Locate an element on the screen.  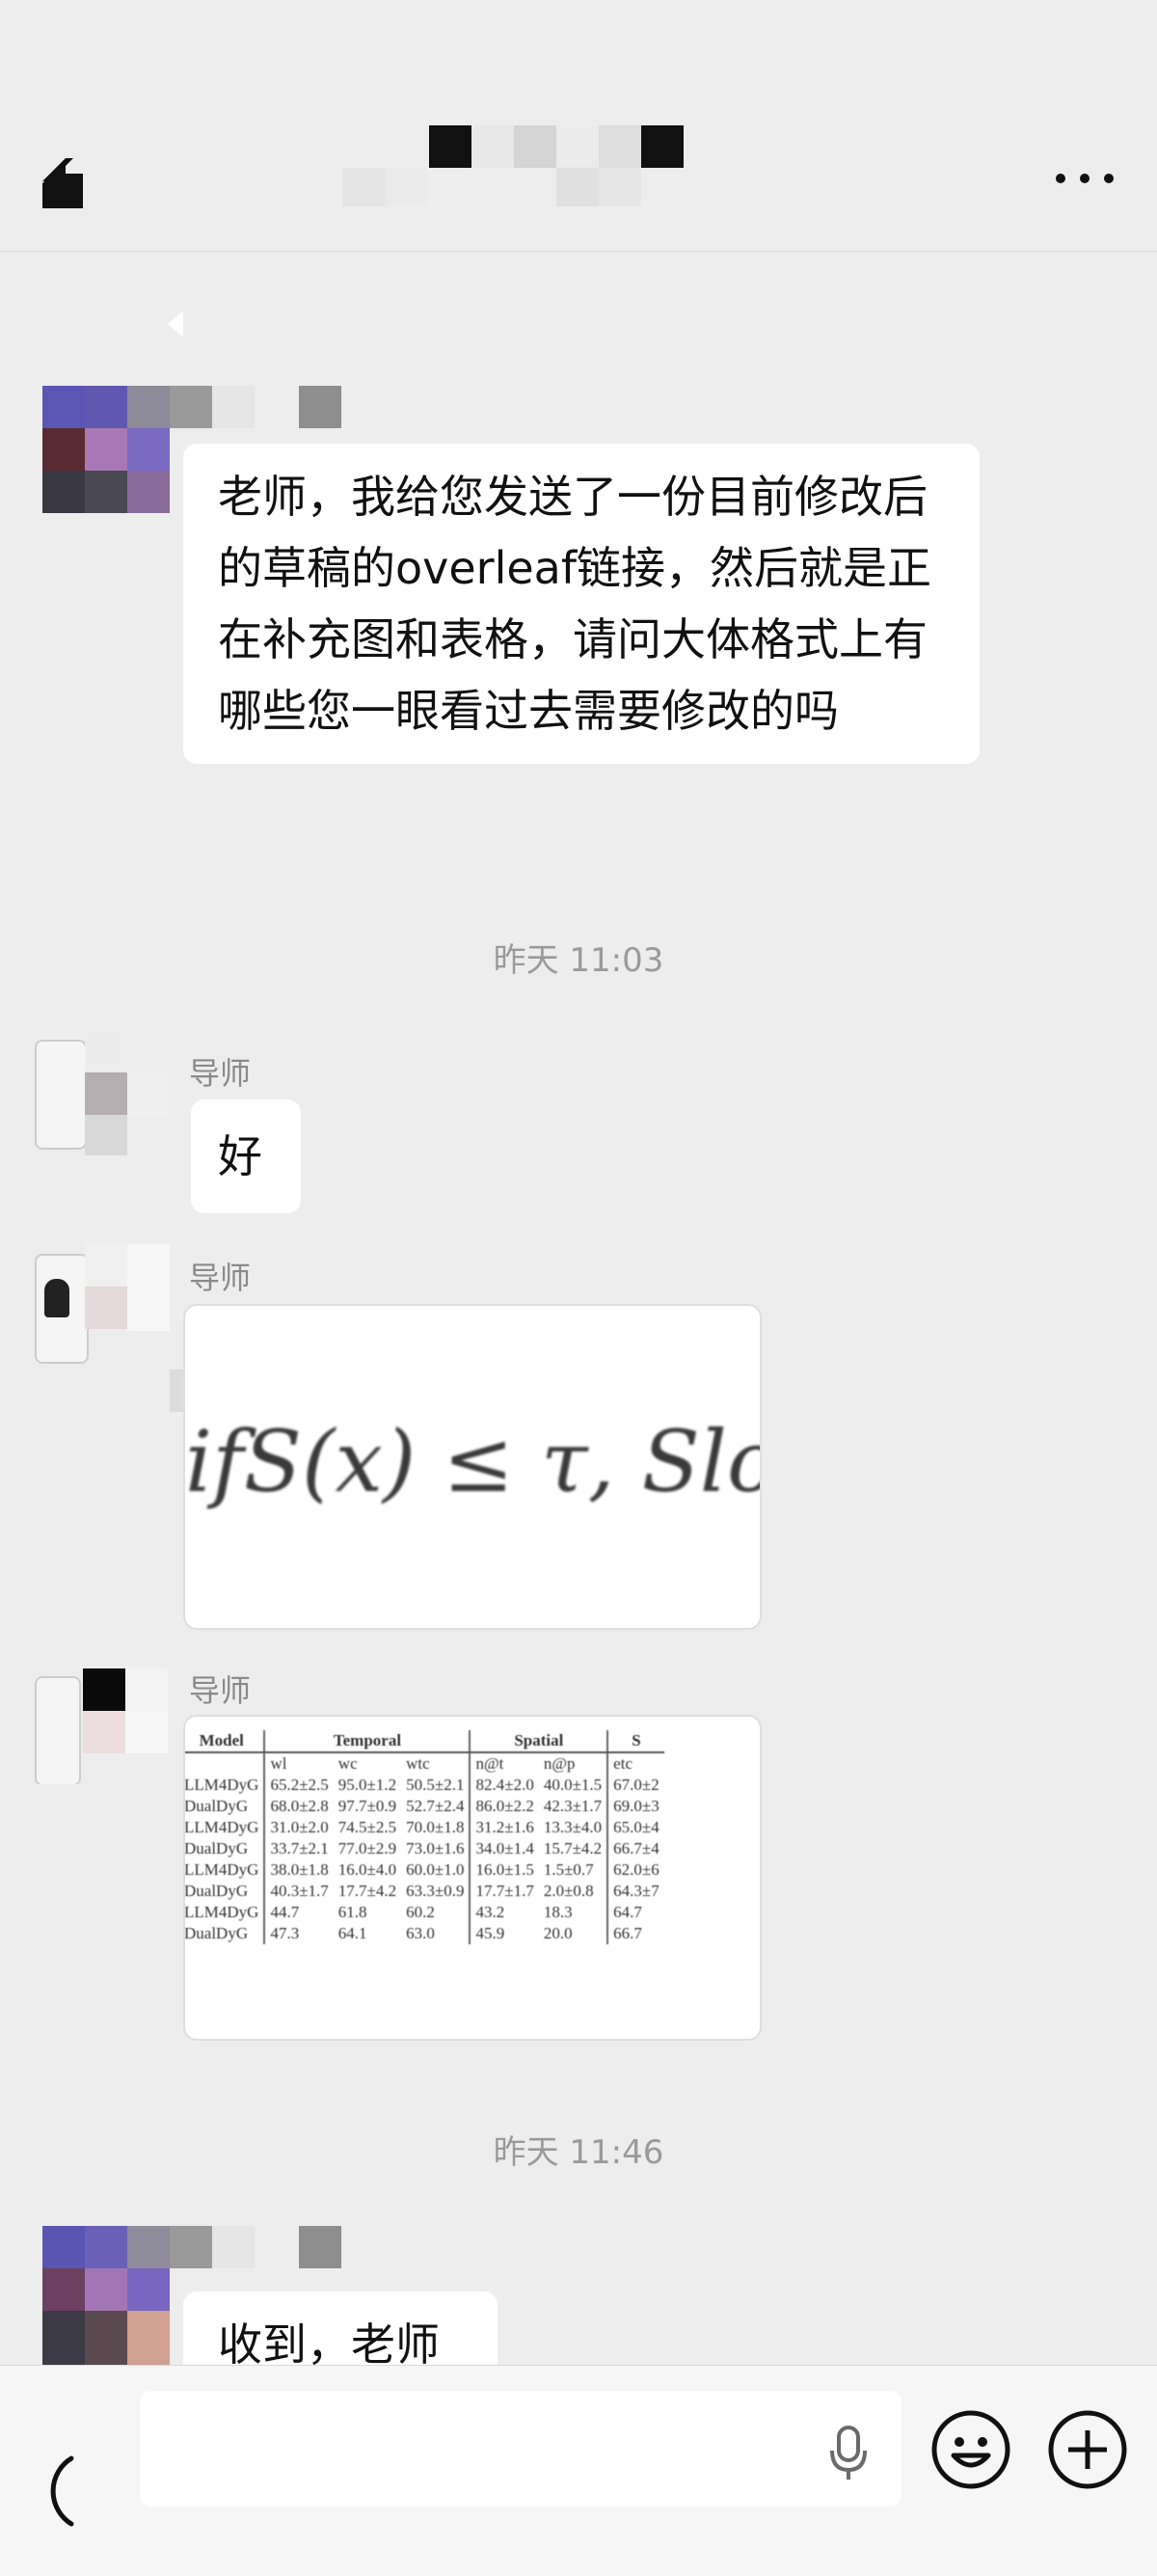
input-bar is located at coordinates (578, 2470).